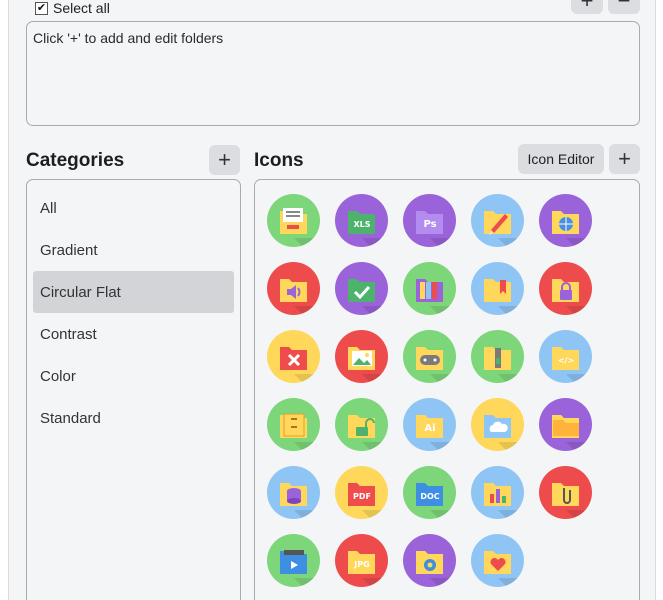 The height and width of the screenshot is (600, 663). Describe the element at coordinates (293, 492) in the screenshot. I see `database-folder-icon` at that location.